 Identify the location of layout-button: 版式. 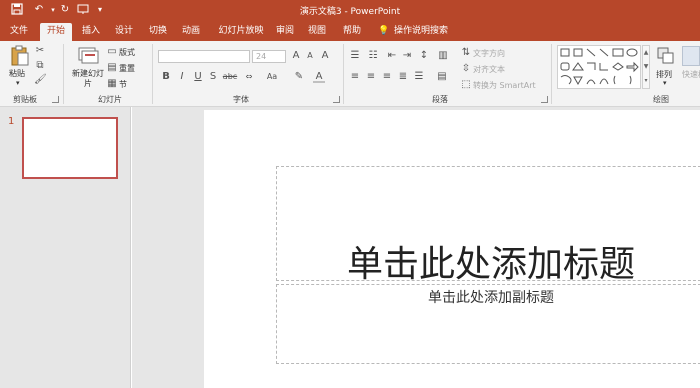
(127, 52).